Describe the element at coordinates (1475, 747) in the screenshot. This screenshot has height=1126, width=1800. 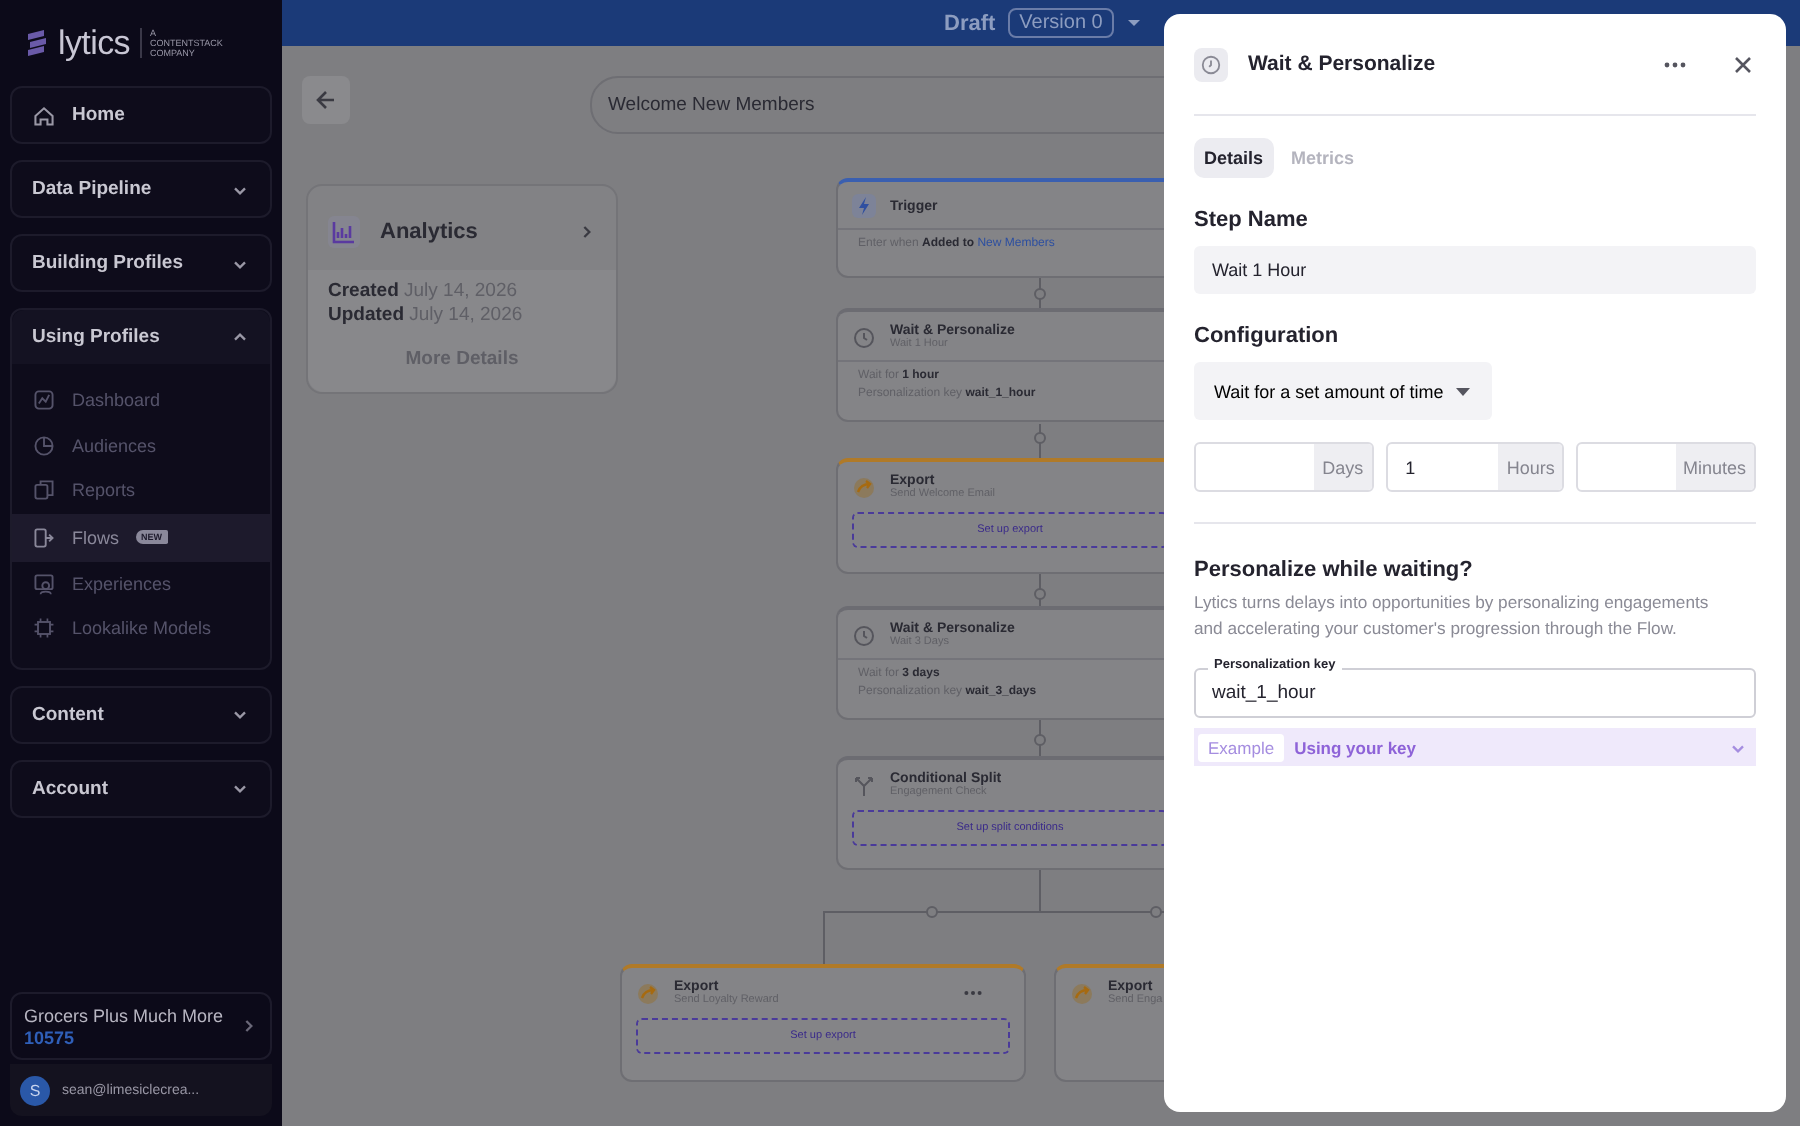
I see `example-selector: Example Using your key` at that location.